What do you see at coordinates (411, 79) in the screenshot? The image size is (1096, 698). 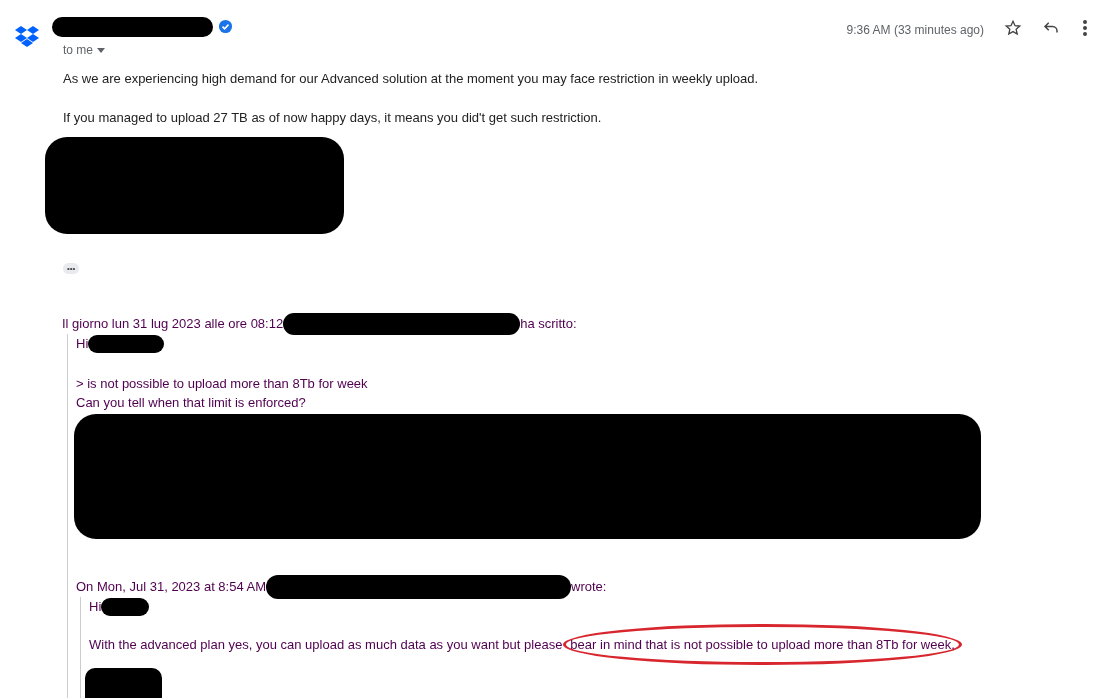 I see `message-paragraph: As we are experiencing high demand for our Advanced solution at the moment you may face restriction in weekly upload.` at bounding box center [411, 79].